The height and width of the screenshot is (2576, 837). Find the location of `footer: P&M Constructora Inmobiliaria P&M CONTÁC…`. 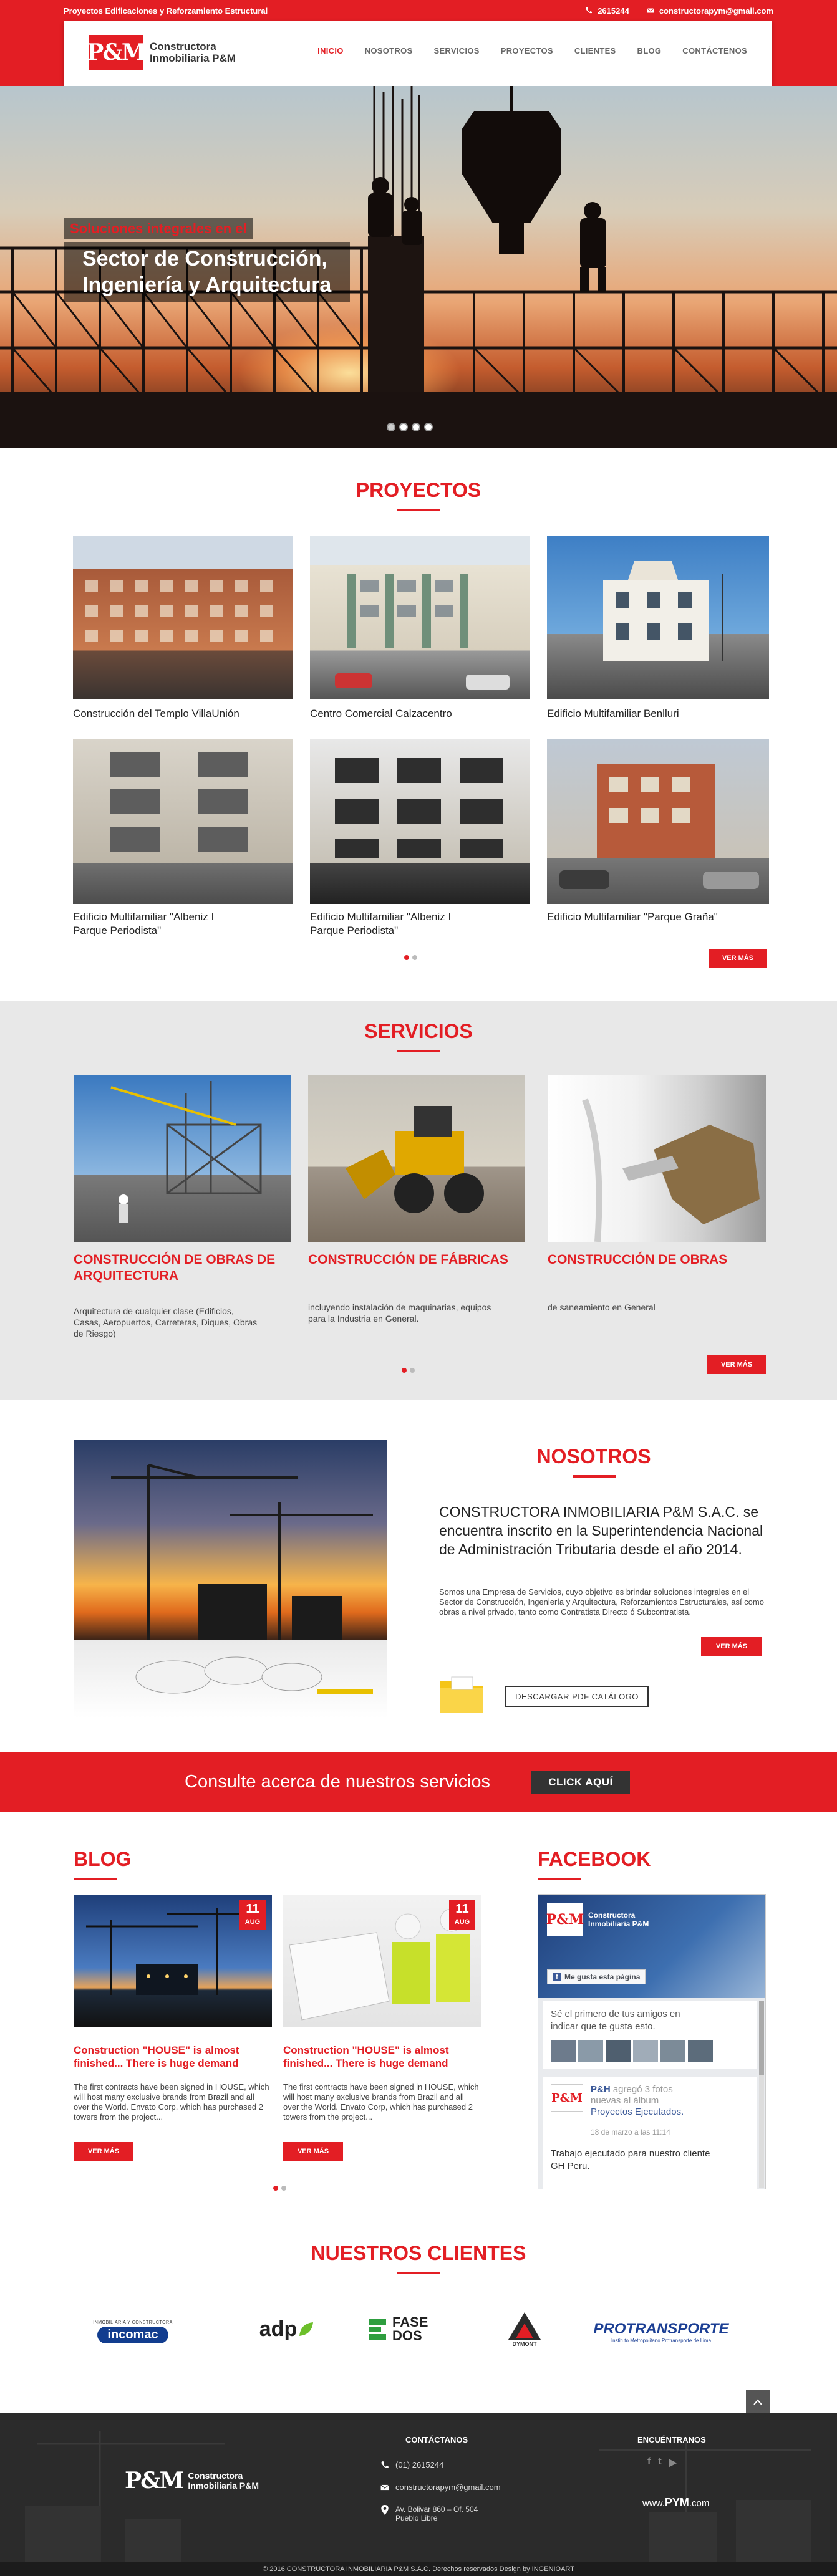

footer: P&M Constructora Inmobiliaria P&M CONTÁC… is located at coordinates (418, 2494).